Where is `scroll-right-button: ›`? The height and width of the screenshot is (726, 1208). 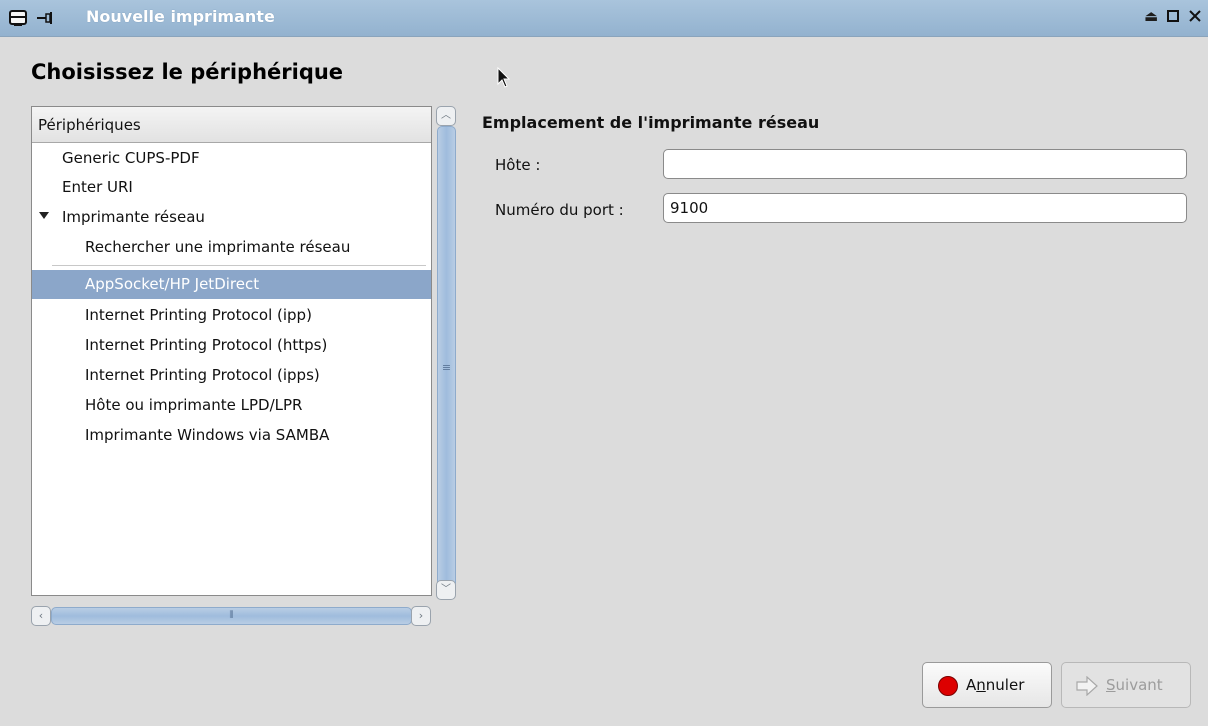 scroll-right-button: › is located at coordinates (421, 616).